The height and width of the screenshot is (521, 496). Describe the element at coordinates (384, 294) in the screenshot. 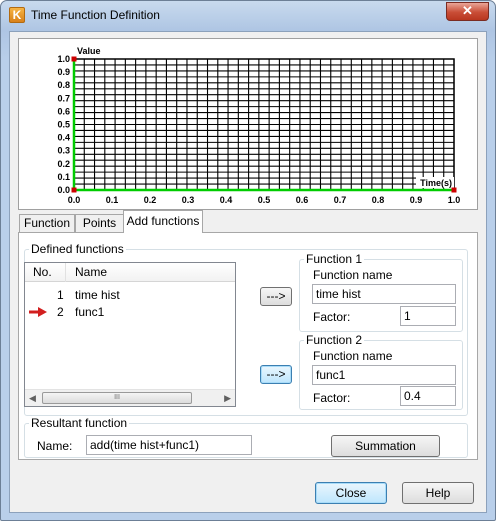

I see `function1-name-field: time hist` at that location.